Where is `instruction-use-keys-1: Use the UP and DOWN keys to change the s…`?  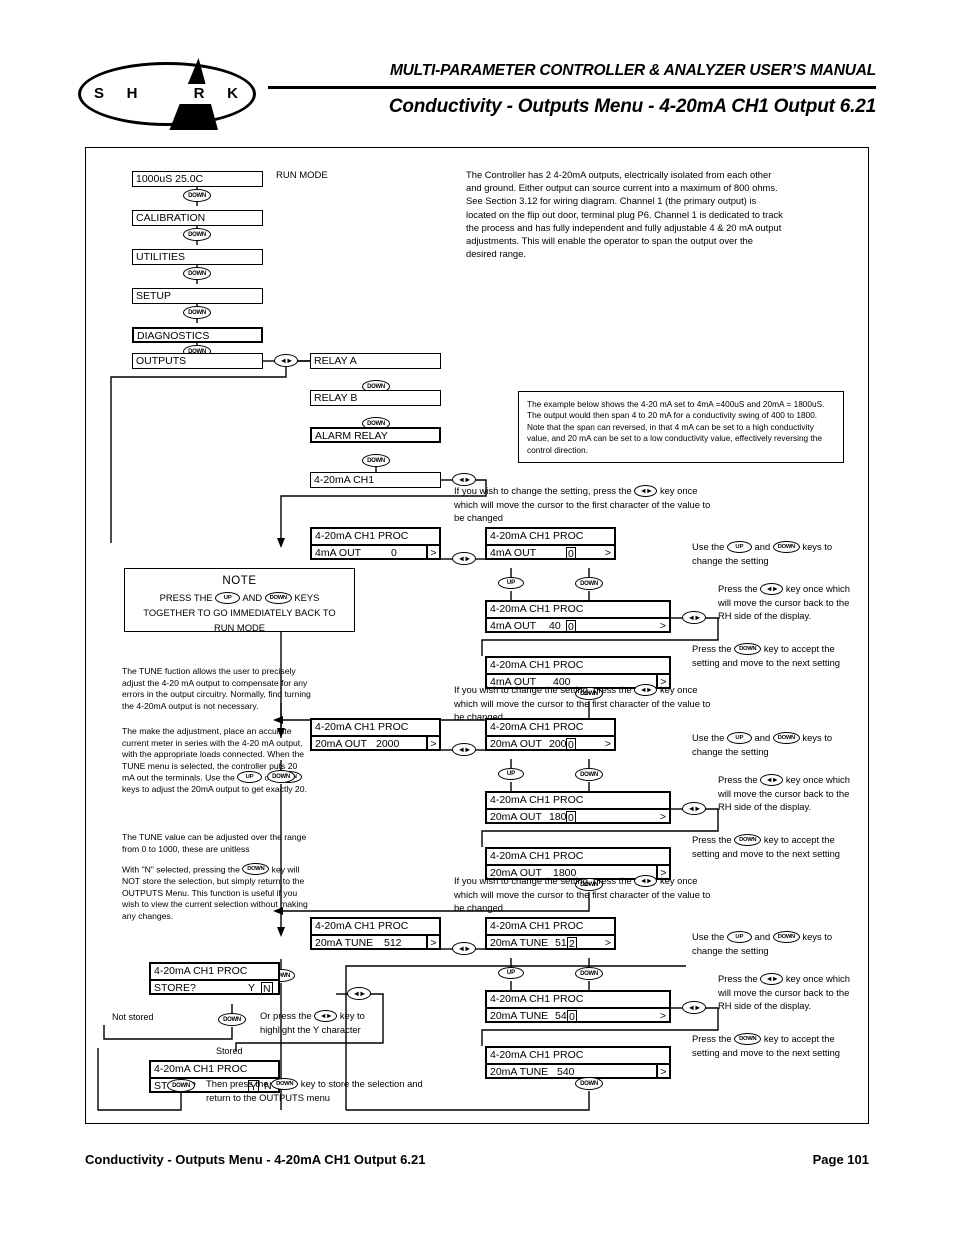 instruction-use-keys-1: Use the UP and DOWN keys to change the s… is located at coordinates (762, 553).